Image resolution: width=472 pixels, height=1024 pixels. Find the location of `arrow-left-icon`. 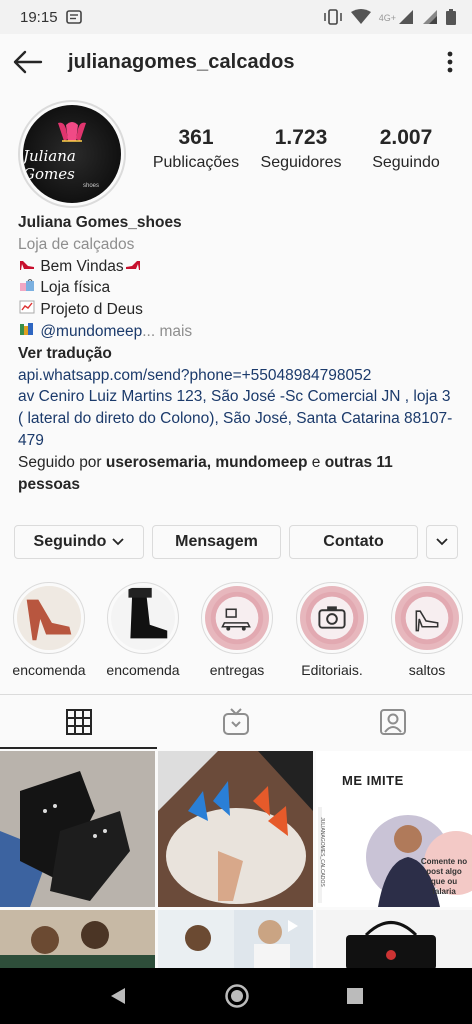

arrow-left-icon is located at coordinates (28, 62).